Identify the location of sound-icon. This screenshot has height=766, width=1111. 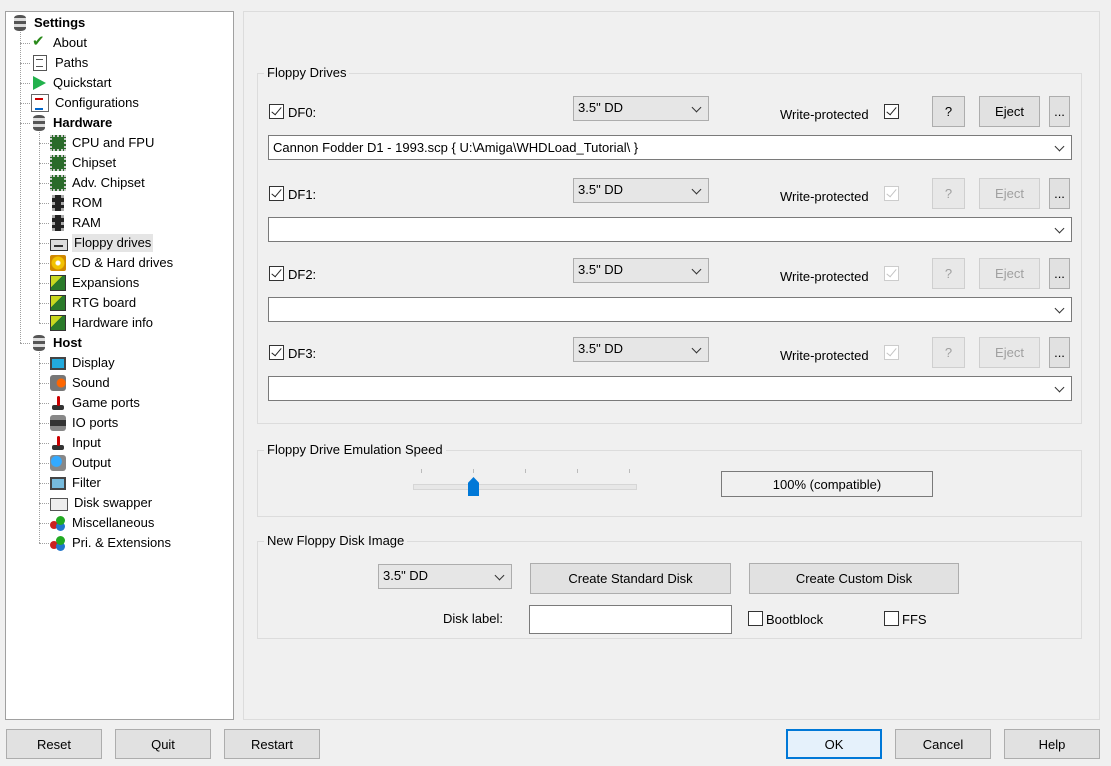
(58, 383).